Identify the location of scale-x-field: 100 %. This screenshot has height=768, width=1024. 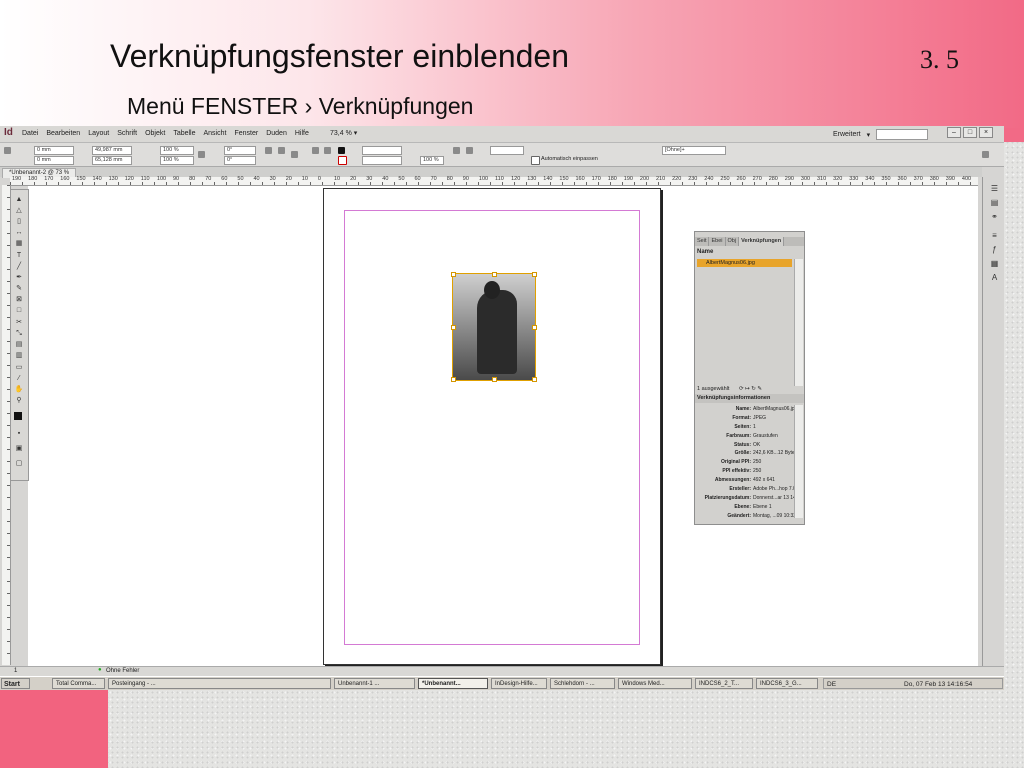
(177, 150).